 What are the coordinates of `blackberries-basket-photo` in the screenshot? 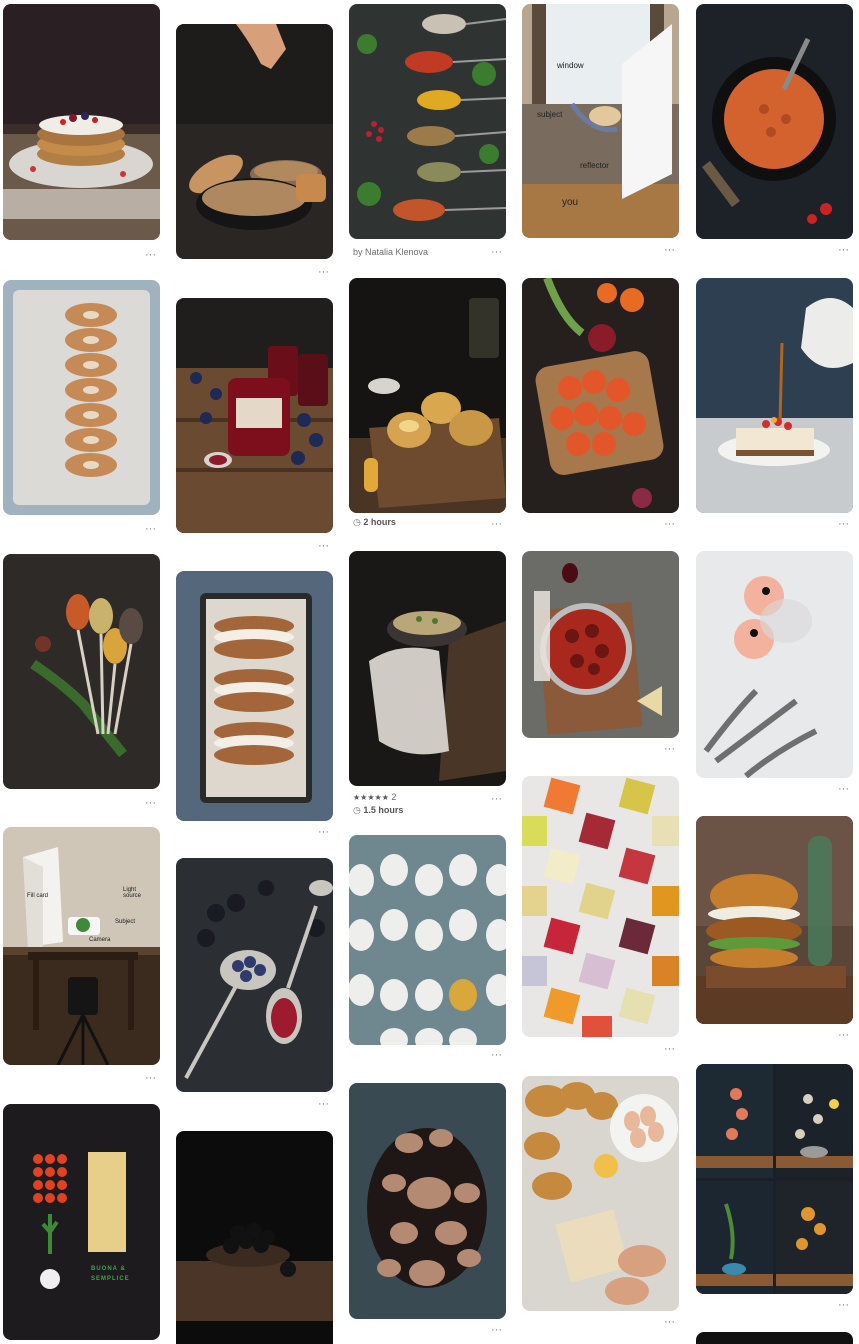 It's located at (254, 1237).